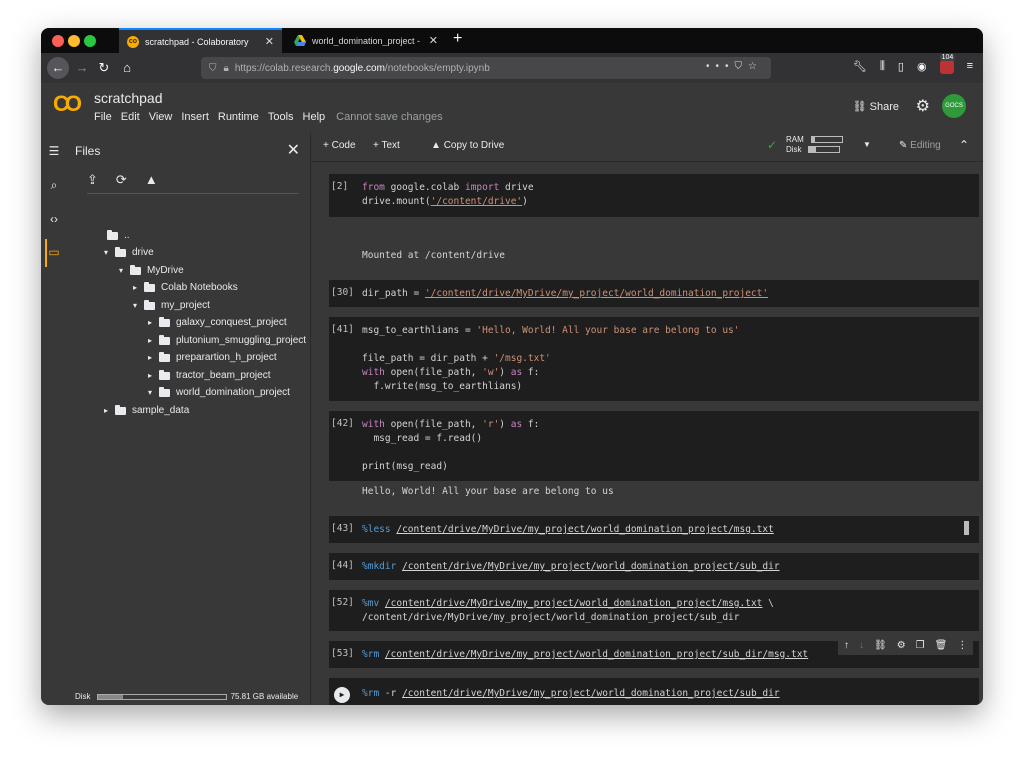  I want to click on more-icon: ⋮, so click(962, 647).